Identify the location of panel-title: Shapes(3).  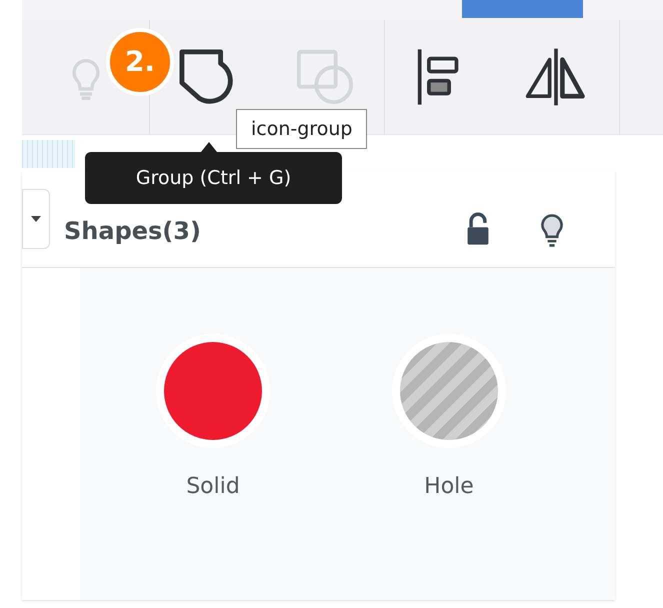
(132, 231).